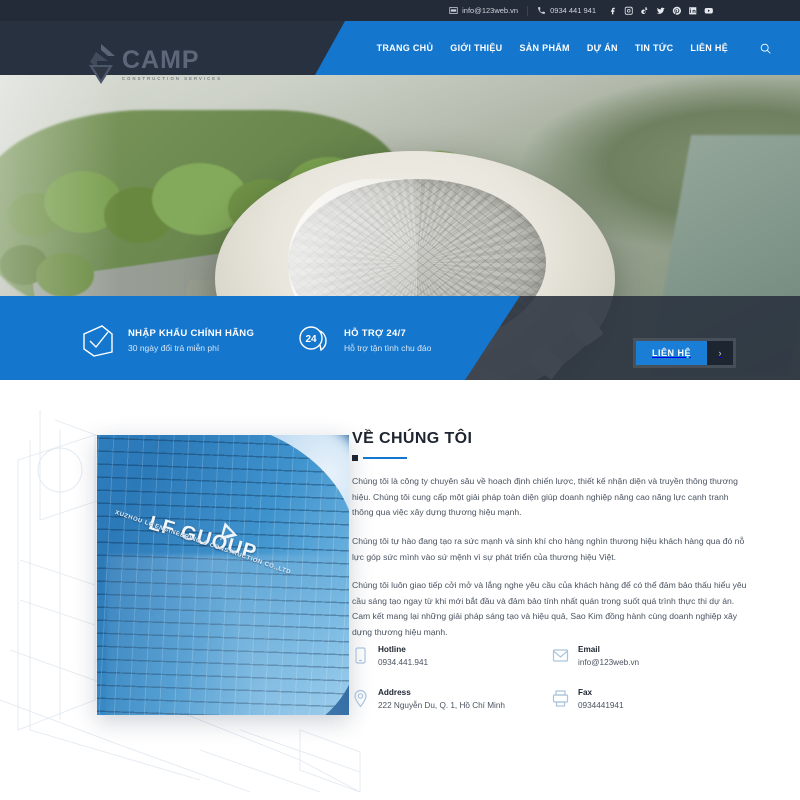 This screenshot has height=800, width=800. Describe the element at coordinates (228, 635) in the screenshot. I see `photo-glass-reflection` at that location.